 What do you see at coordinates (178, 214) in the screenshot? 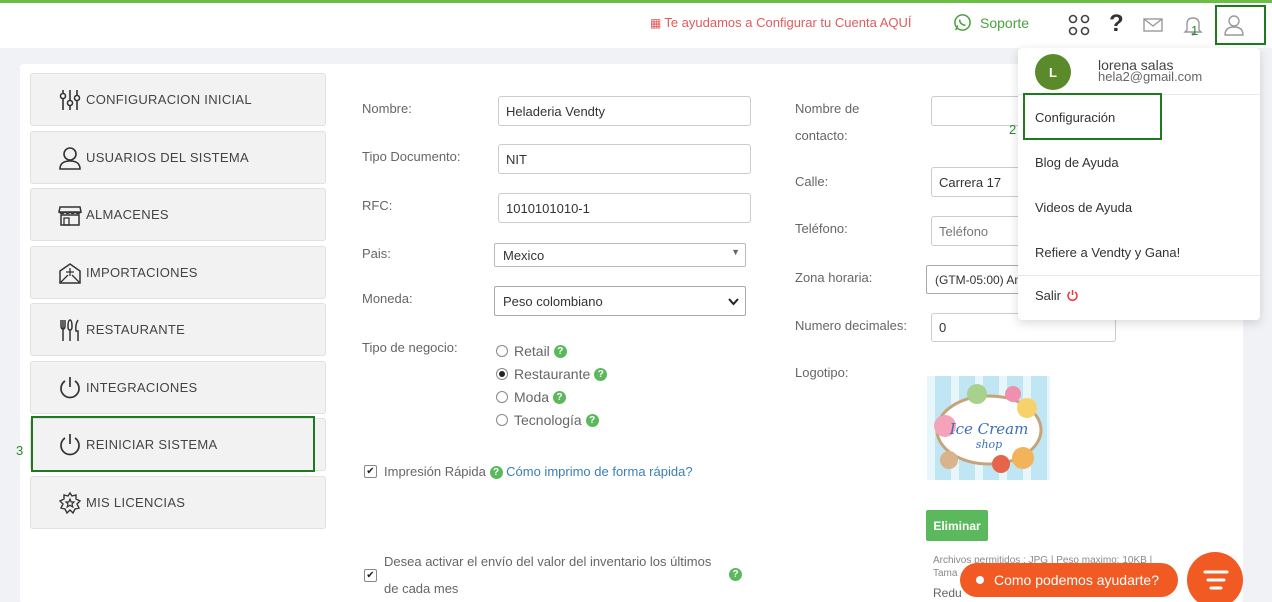
I see `sidebar-item-almacenes: ALMACENES` at bounding box center [178, 214].